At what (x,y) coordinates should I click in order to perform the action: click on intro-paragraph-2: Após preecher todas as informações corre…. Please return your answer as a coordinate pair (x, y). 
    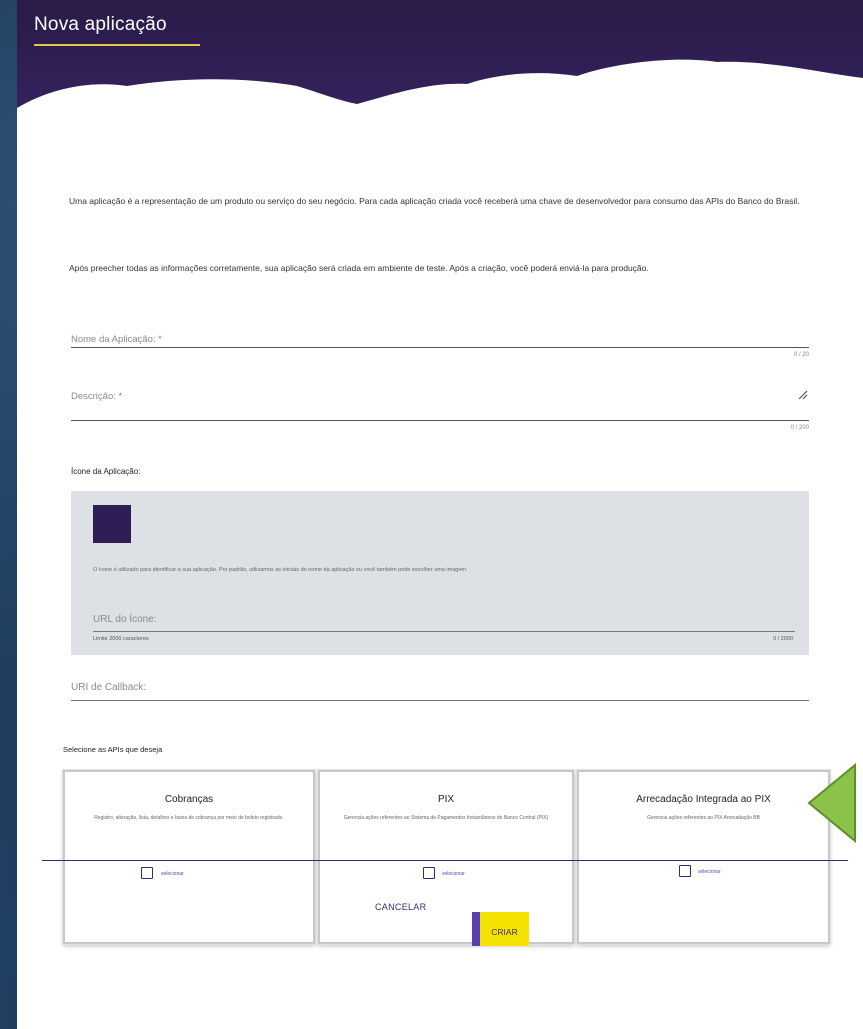
    Looking at the image, I should click on (359, 268).